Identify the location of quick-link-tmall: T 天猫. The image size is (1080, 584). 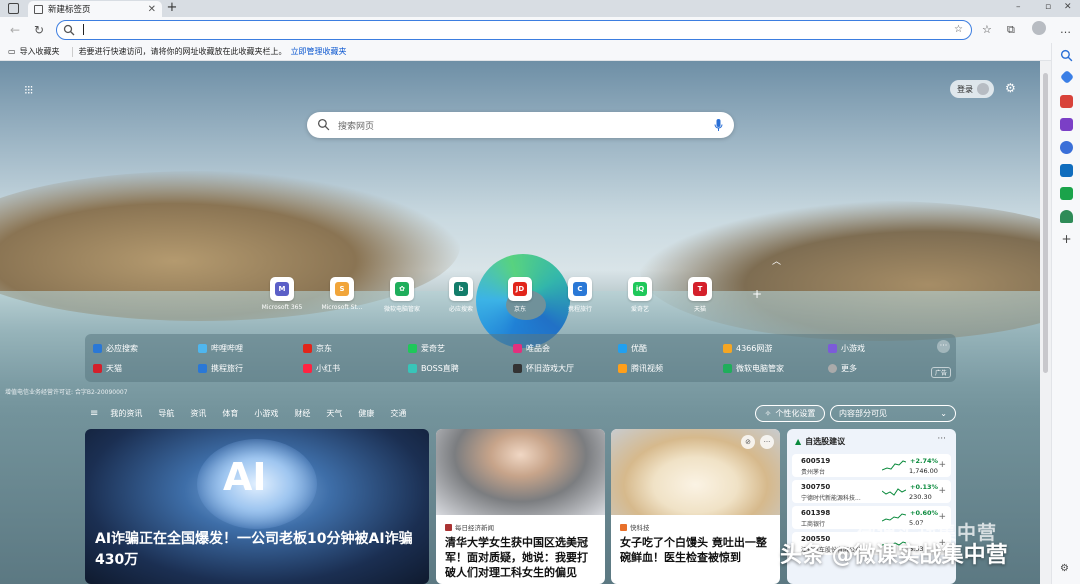
(700, 295).